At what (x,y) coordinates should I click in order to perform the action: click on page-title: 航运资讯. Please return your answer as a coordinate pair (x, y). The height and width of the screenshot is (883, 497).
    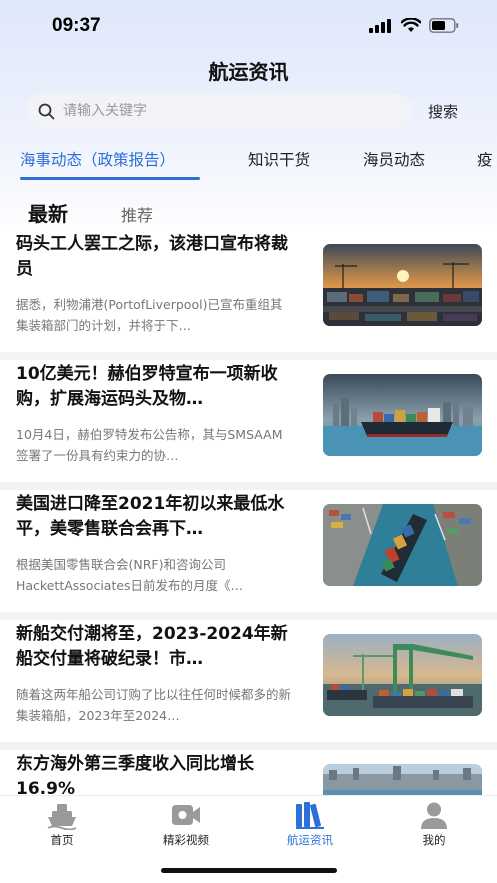
    Looking at the image, I should click on (248, 72).